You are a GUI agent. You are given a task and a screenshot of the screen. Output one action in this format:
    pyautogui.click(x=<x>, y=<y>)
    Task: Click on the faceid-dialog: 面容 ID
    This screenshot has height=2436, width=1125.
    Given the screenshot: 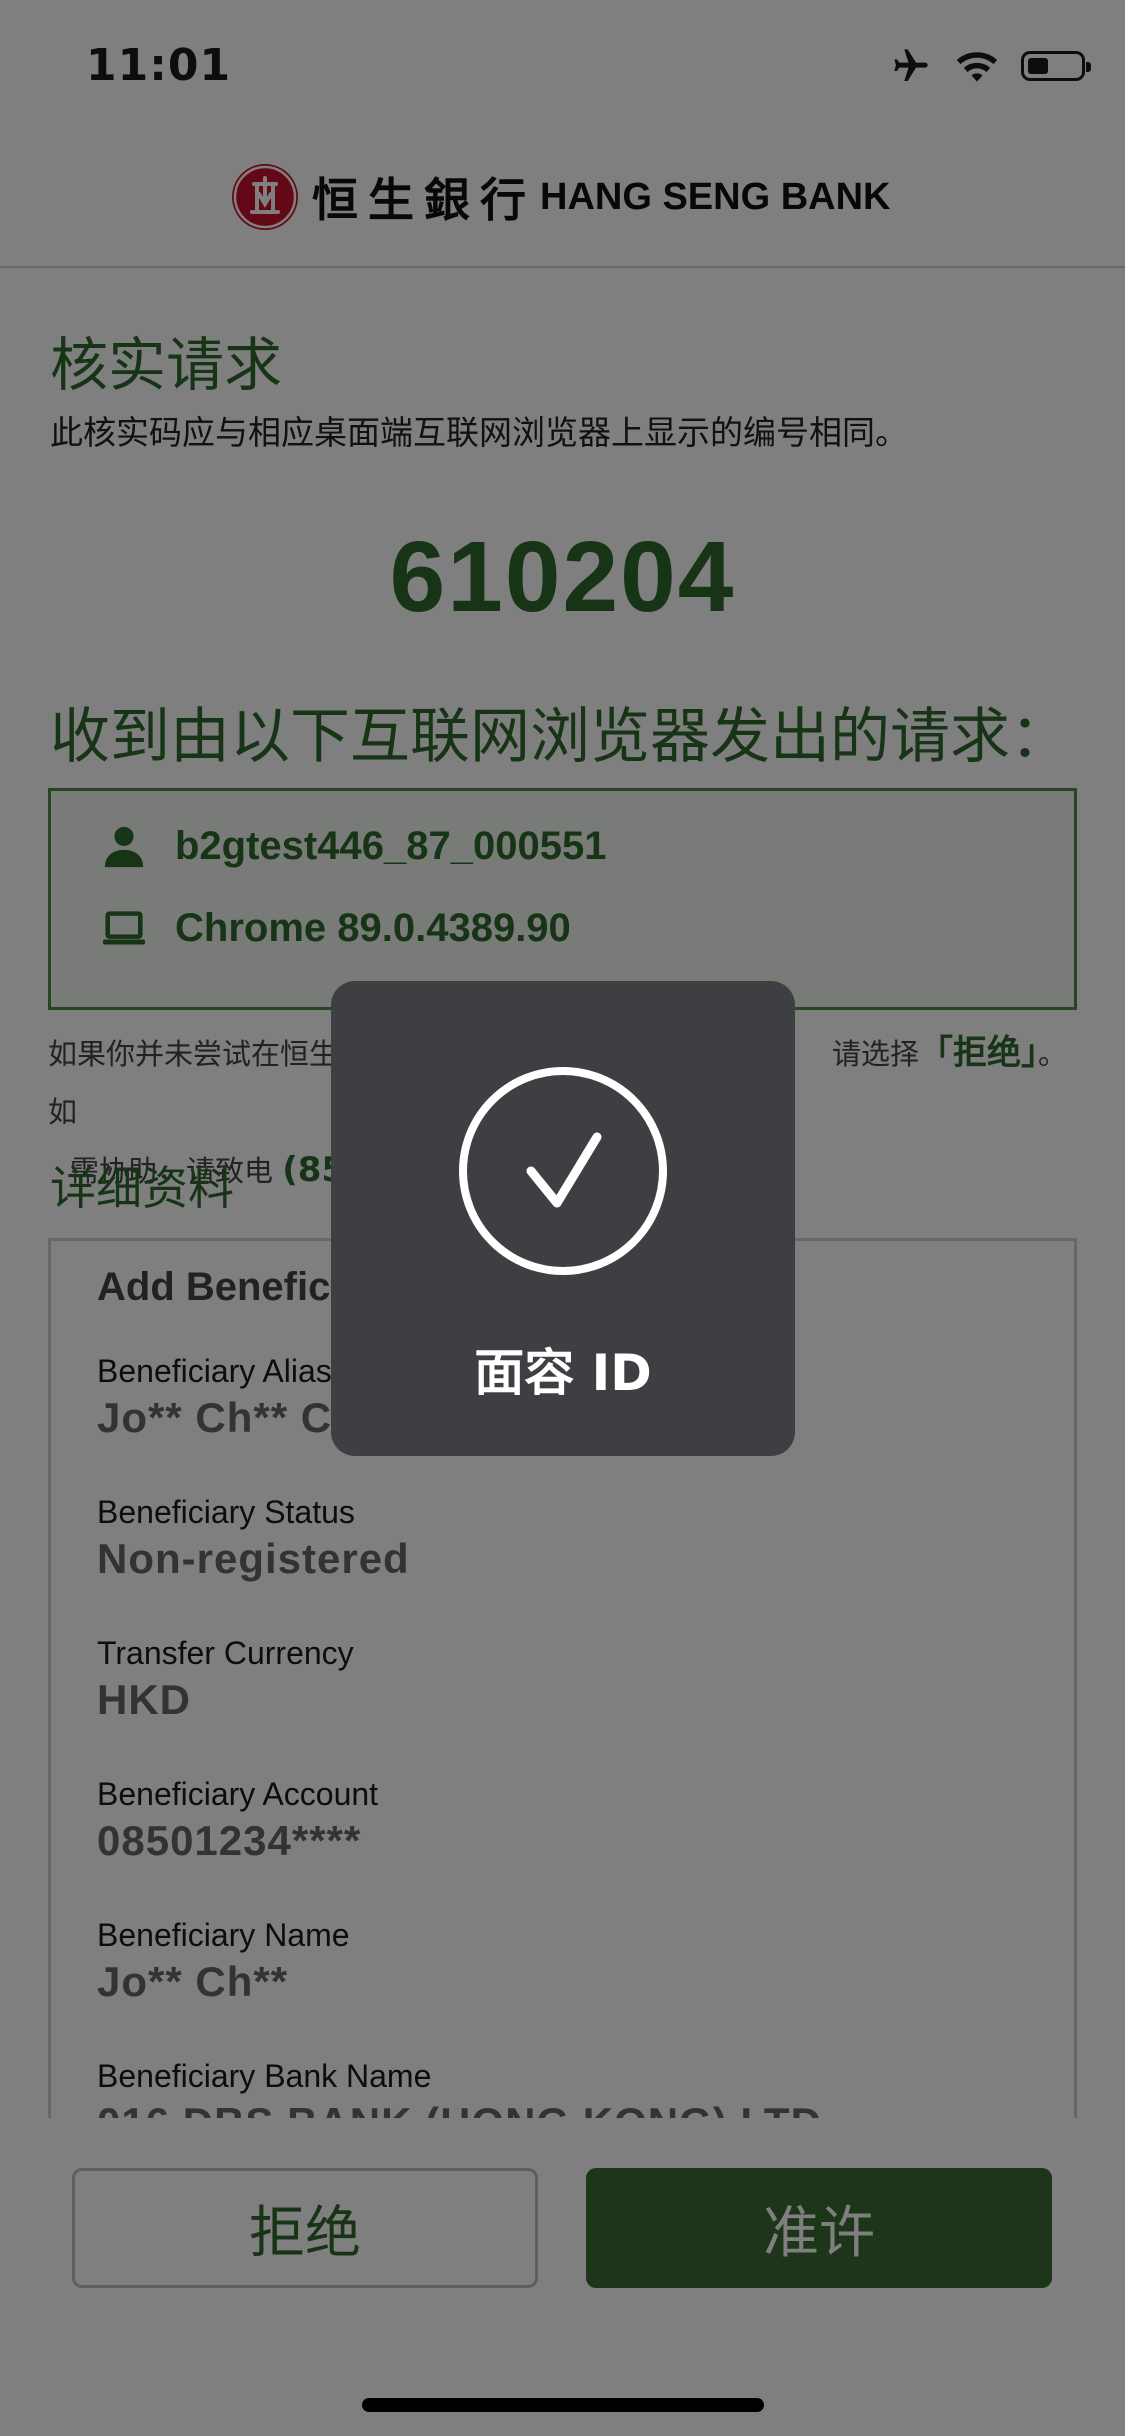 What is the action you would take?
    pyautogui.click(x=563, y=1218)
    